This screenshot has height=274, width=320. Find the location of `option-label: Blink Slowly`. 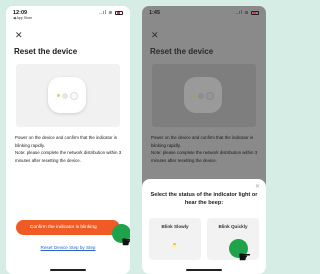

option-label: Blink Slowly is located at coordinates (175, 226).